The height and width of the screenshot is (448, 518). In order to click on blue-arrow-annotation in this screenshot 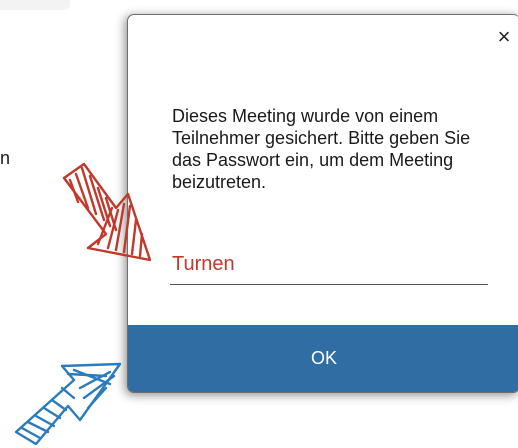, I will do `click(68, 404)`.